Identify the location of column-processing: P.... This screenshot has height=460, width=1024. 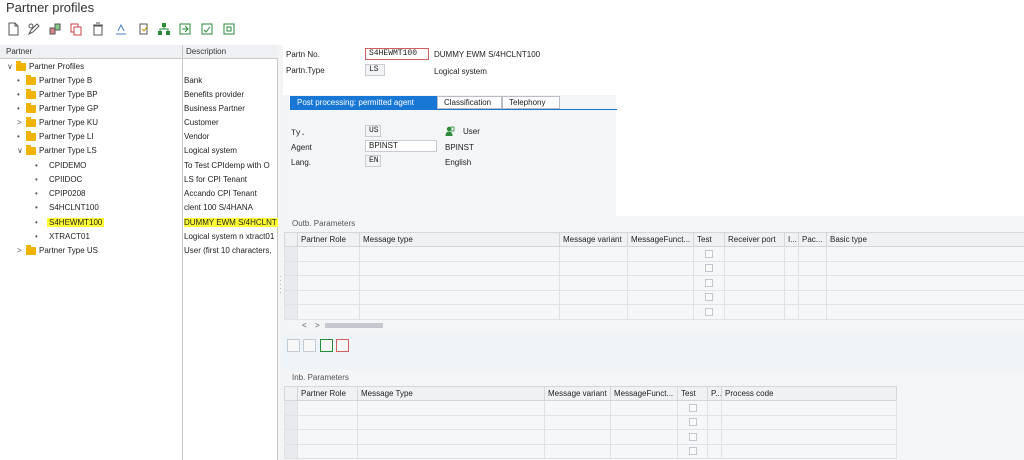
(714, 393).